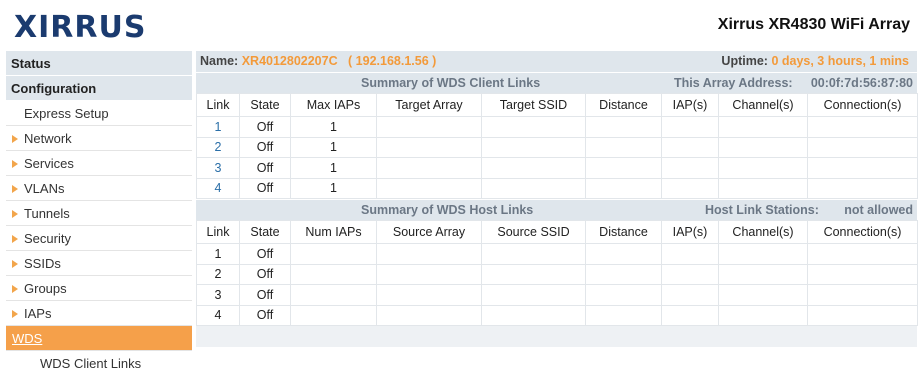  Describe the element at coordinates (392, 61) in the screenshot. I see `array-ip: ( 192.168.1.56 )` at that location.